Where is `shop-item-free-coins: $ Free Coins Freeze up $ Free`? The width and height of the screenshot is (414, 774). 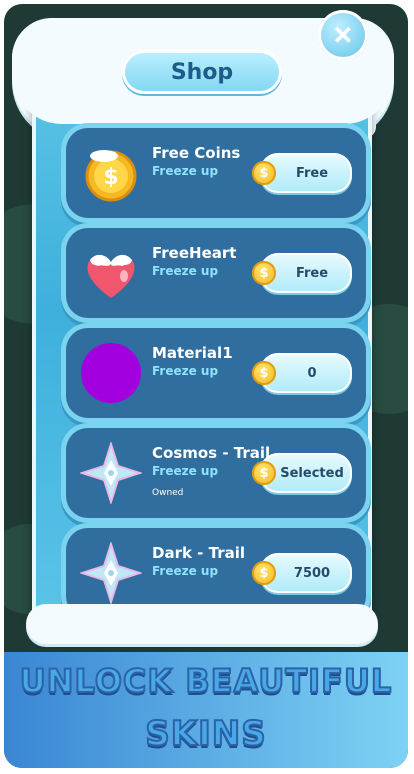 shop-item-free-coins: $ Free Coins Freeze up $ Free is located at coordinates (216, 173).